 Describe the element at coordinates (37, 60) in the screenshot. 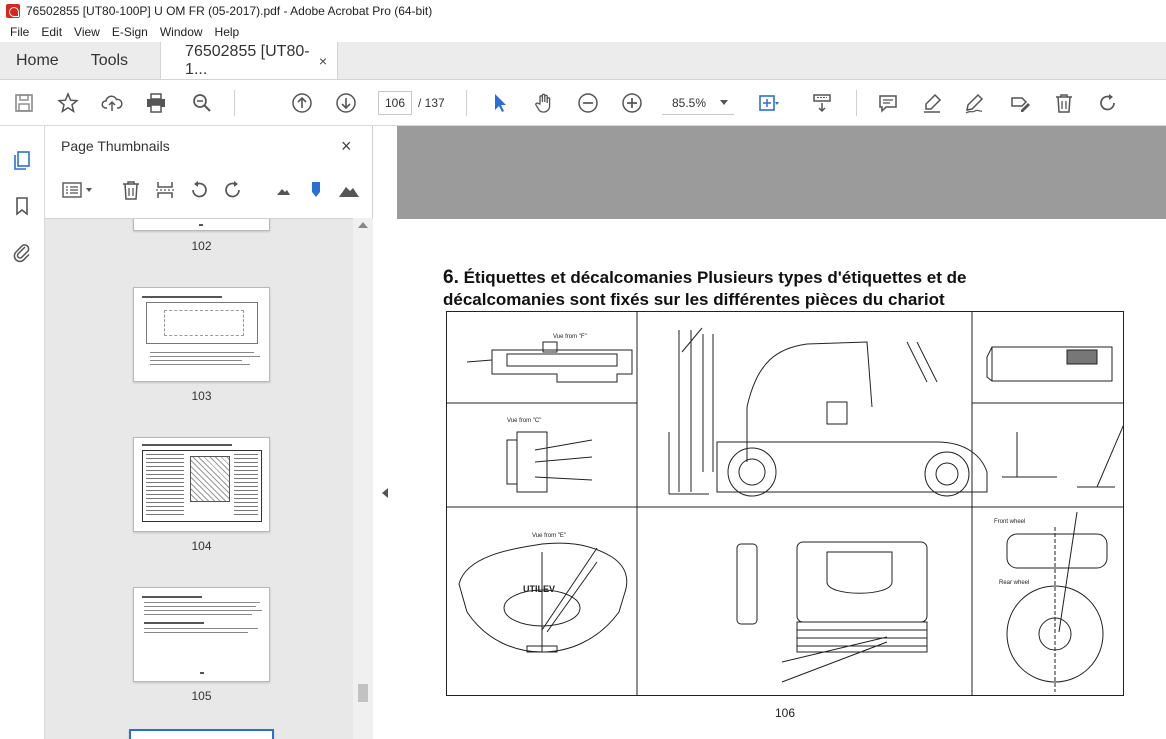

I see `tab-home: Home` at that location.